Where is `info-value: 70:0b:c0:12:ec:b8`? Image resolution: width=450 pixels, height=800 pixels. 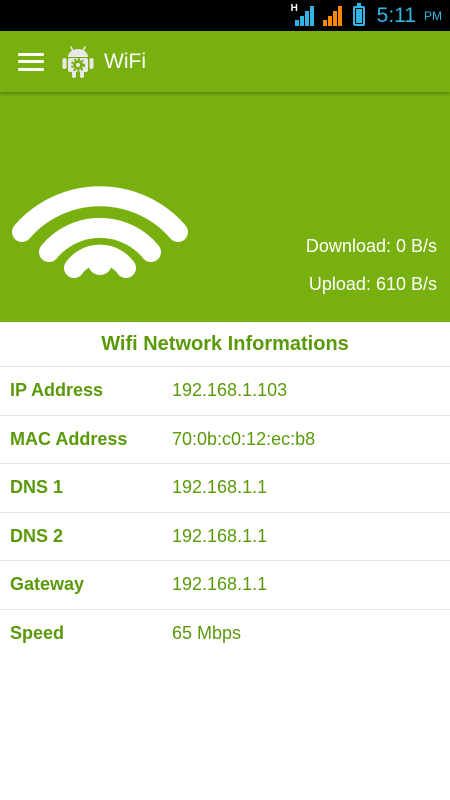
info-value: 70:0b:c0:12:ec:b8 is located at coordinates (244, 438).